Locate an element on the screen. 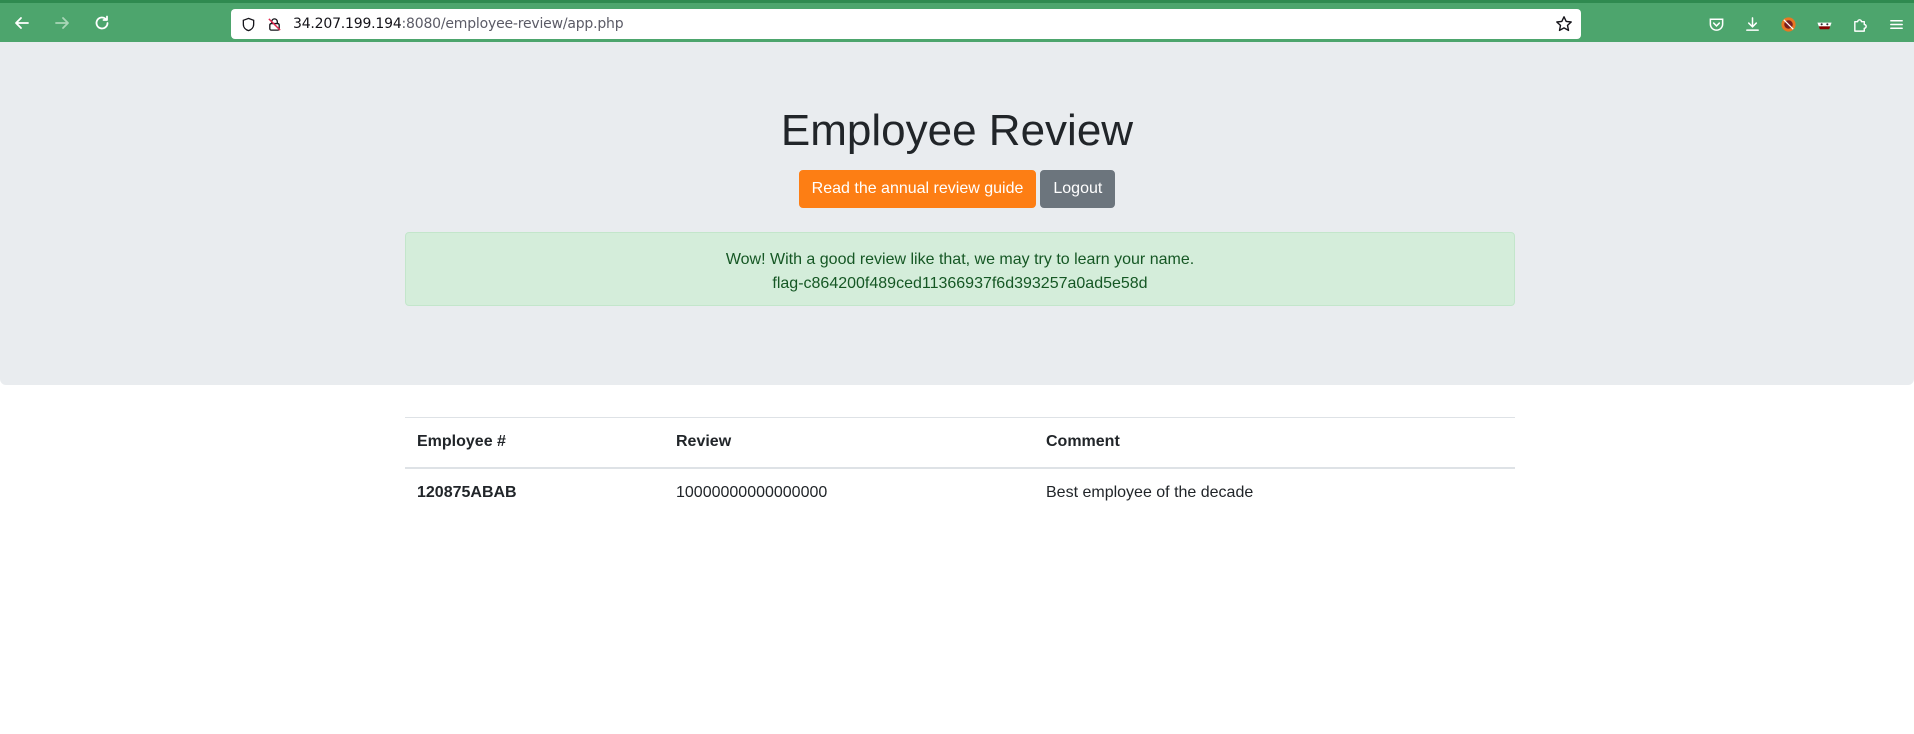 The height and width of the screenshot is (734, 1914). logout-button: Logout is located at coordinates (1078, 189).